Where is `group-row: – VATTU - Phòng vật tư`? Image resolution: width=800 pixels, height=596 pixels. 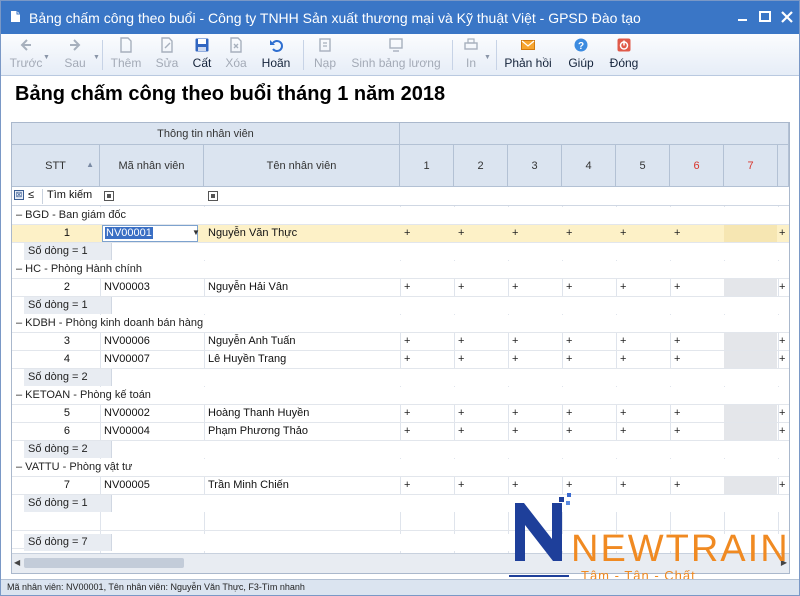
group-row: – VATTU - Phòng vật tư is located at coordinates (400, 468).